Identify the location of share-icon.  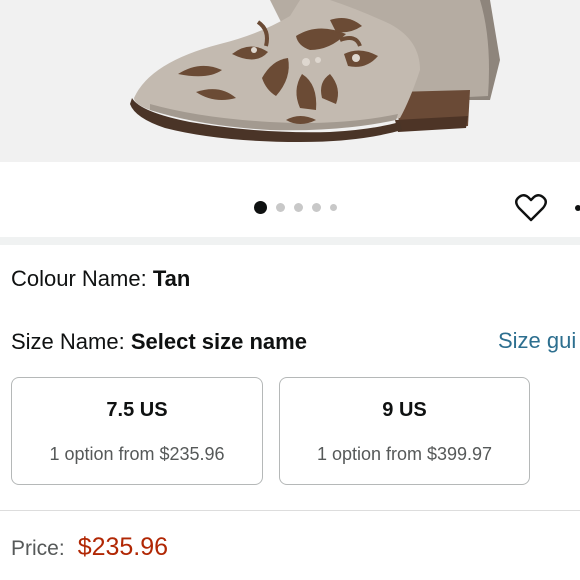
(576, 208).